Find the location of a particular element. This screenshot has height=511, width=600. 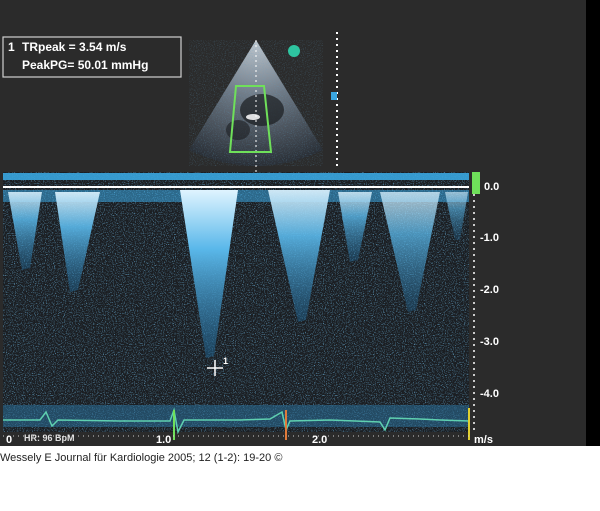

cursor-marker-label: 1 is located at coordinates (225, 361).